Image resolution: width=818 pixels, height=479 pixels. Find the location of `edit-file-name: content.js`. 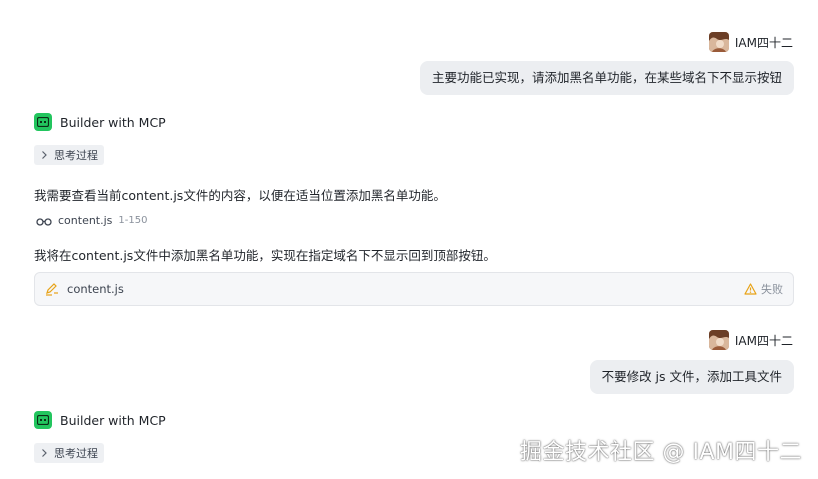

edit-file-name: content.js is located at coordinates (95, 289).